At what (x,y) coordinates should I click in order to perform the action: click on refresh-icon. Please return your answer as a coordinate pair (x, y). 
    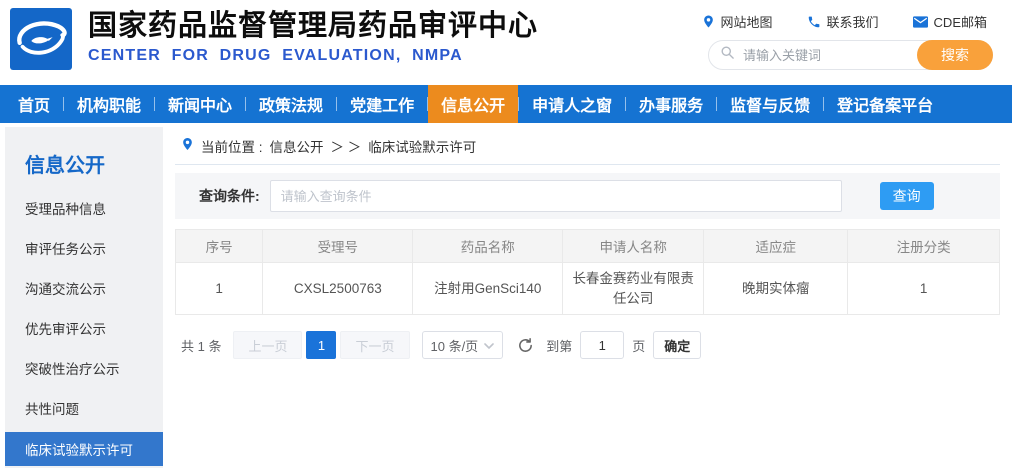
    Looking at the image, I should click on (525, 345).